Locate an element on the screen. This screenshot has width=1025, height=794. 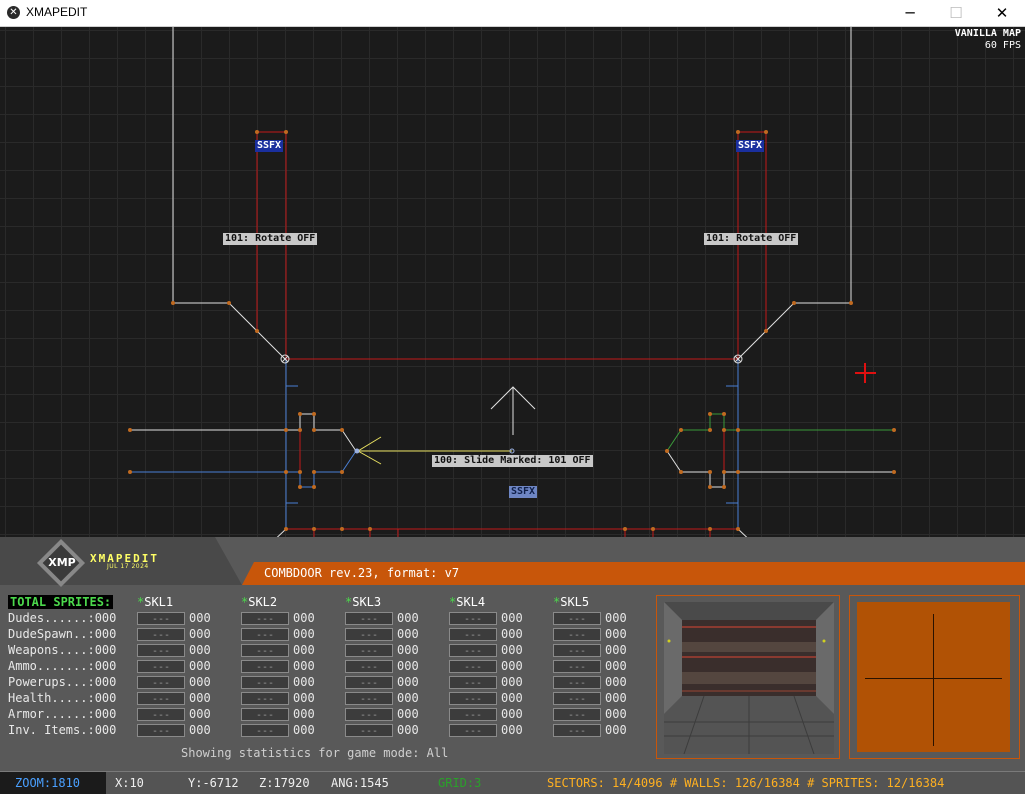
y-readout: Y:-6712 is located at coordinates (213, 783).